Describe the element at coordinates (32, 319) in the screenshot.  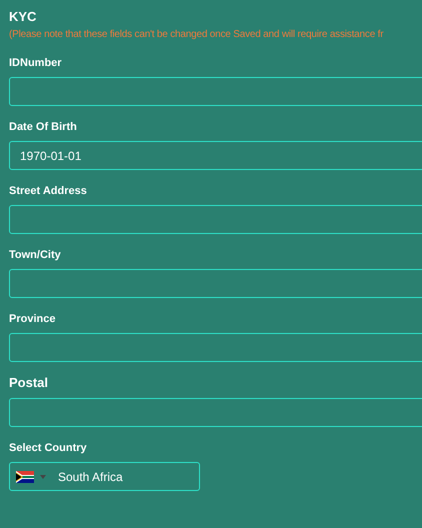
I see `field-label: Province` at that location.